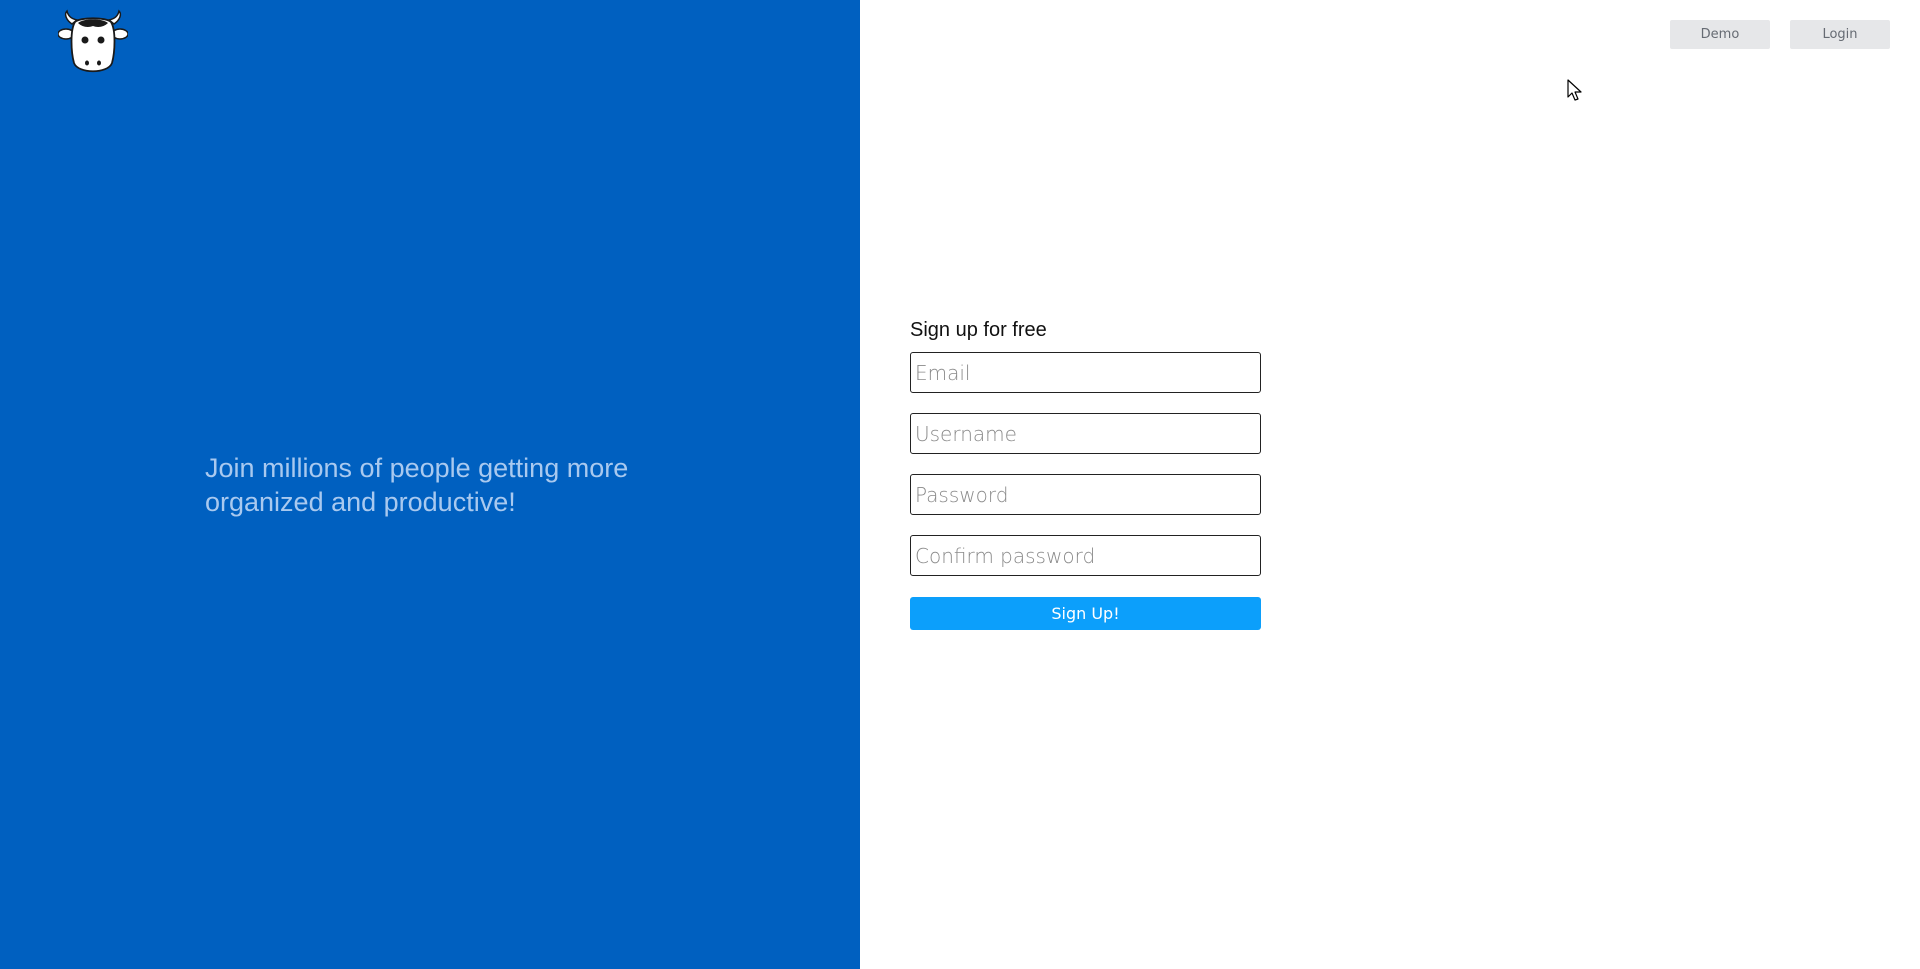  I want to click on demo-button: Demo, so click(1720, 34).